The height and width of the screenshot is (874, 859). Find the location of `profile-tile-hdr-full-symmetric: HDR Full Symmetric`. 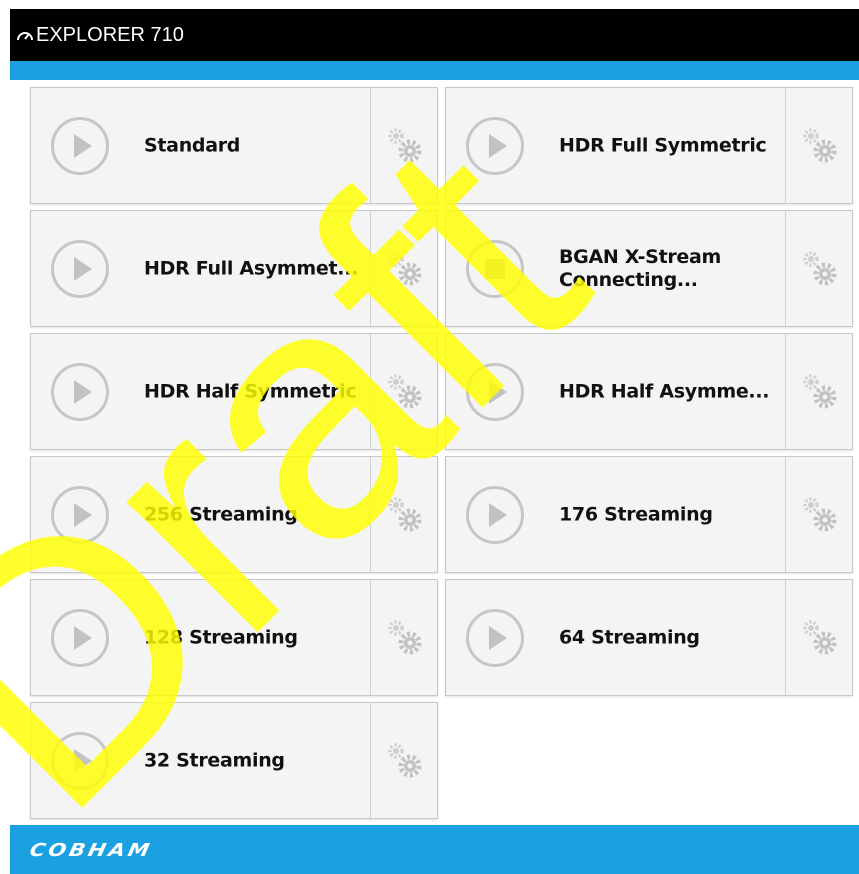

profile-tile-hdr-full-symmetric: HDR Full Symmetric is located at coordinates (649, 145).